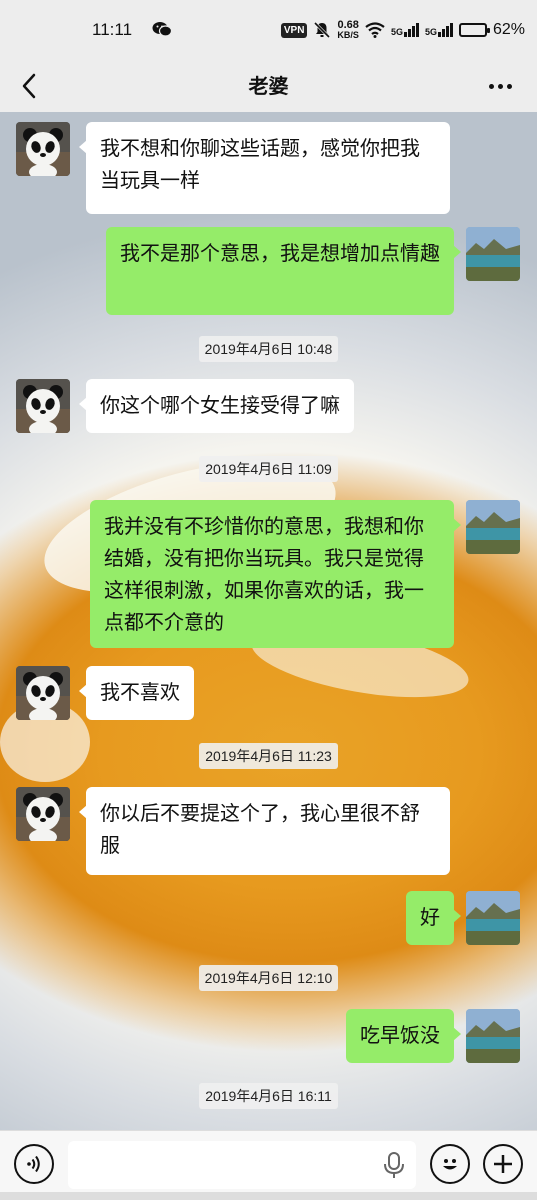 The height and width of the screenshot is (1200, 537). Describe the element at coordinates (375, 30) in the screenshot. I see `wifi-icon` at that location.